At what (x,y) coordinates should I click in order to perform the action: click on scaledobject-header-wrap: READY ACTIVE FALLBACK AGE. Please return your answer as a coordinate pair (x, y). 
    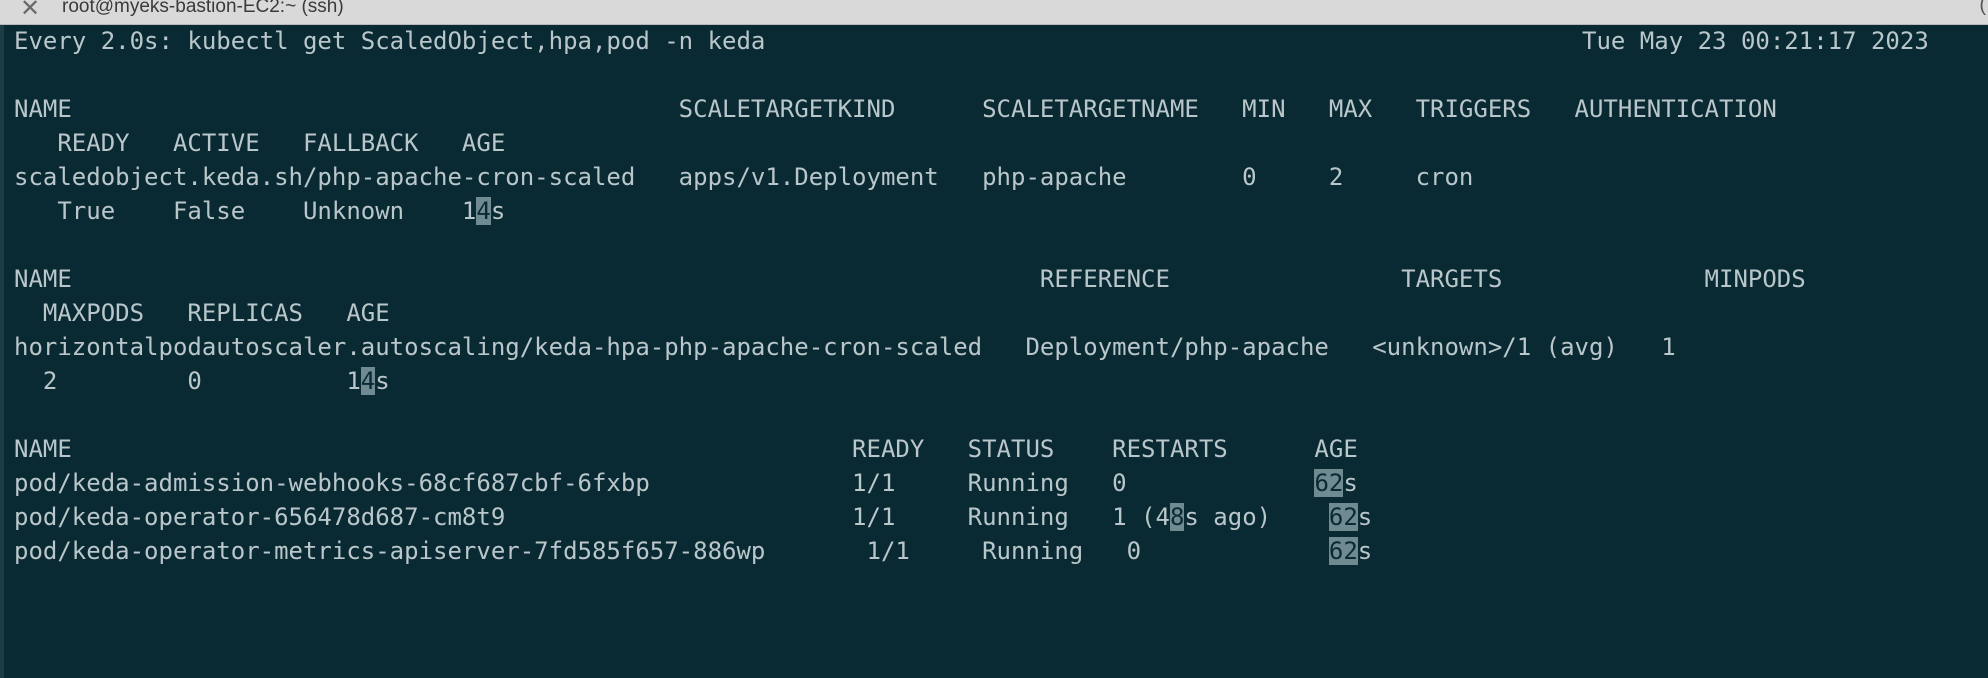
    Looking at the image, I should click on (260, 143).